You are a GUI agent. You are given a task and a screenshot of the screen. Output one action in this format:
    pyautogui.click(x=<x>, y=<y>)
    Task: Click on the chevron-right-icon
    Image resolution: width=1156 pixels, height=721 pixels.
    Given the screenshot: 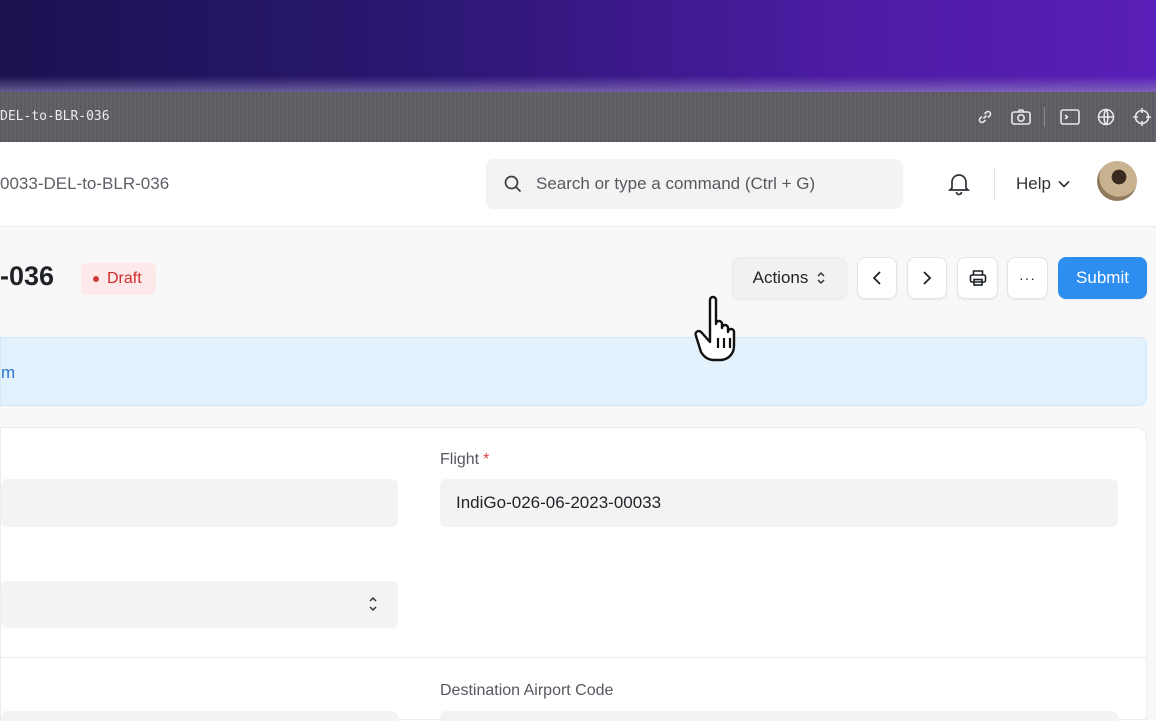 What is the action you would take?
    pyautogui.click(x=927, y=278)
    